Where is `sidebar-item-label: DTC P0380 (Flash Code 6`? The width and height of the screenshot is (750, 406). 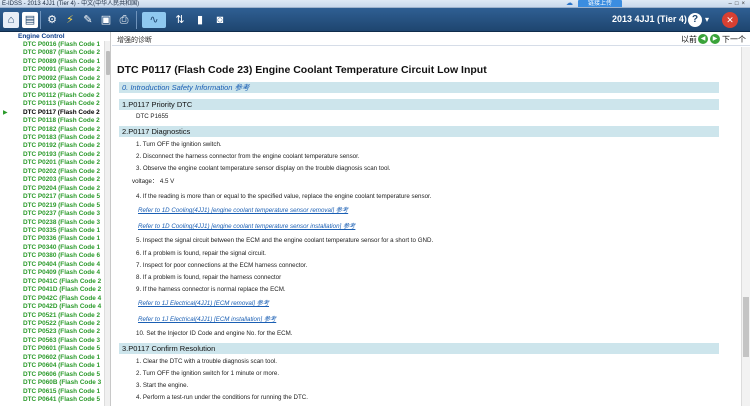
sidebar-item-label: DTC P0380 (Flash Code 6 is located at coordinates (62, 256).